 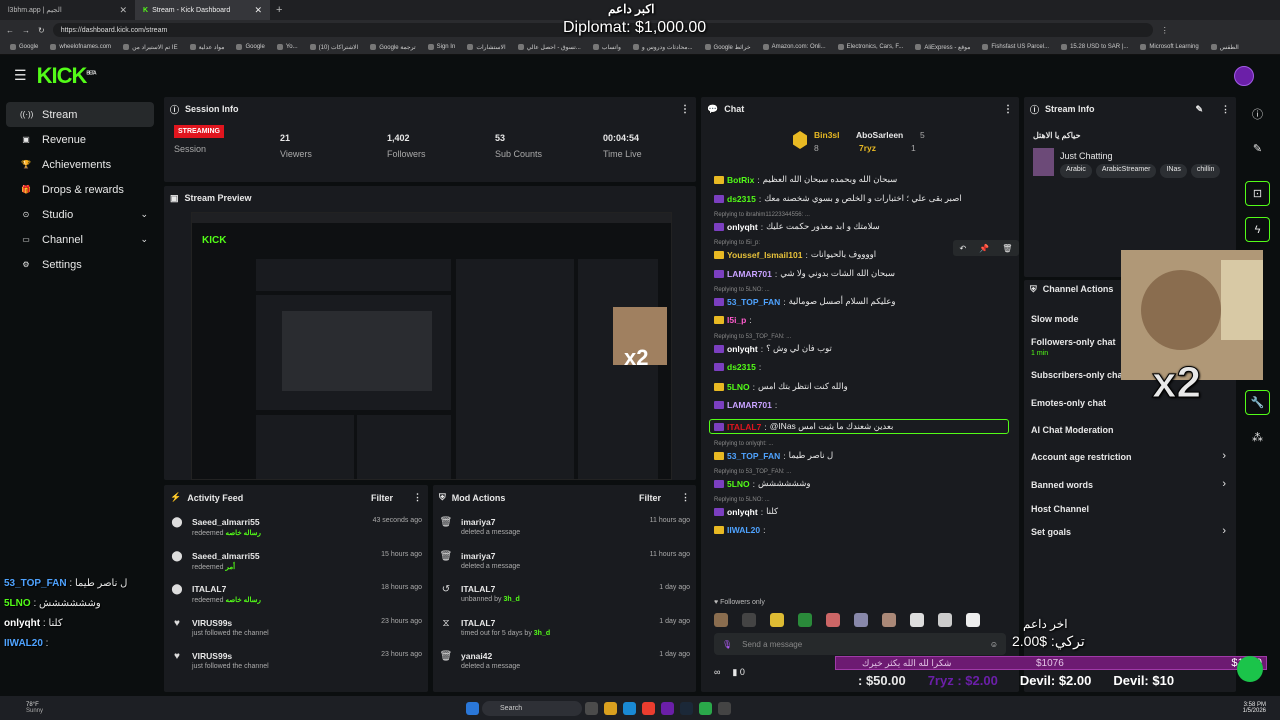 What do you see at coordinates (80, 164) in the screenshot?
I see `sidebar-item-achievements: 🏆 Achievements` at bounding box center [80, 164].